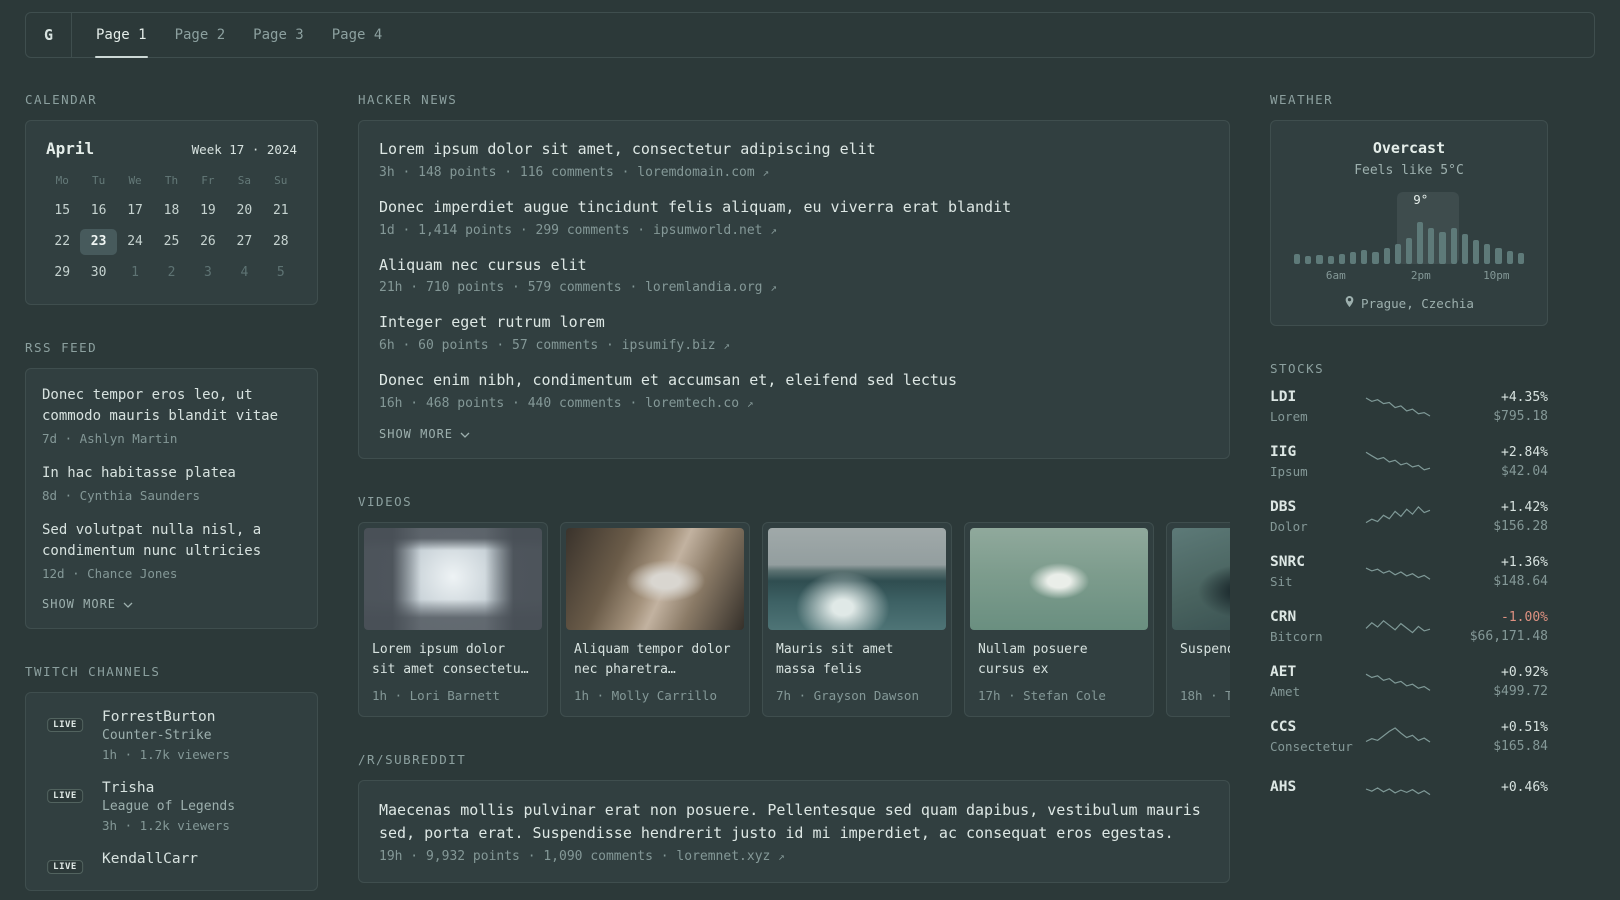  I want to click on stock-row: AET Amet +0.92% $499.72, so click(1409, 681).